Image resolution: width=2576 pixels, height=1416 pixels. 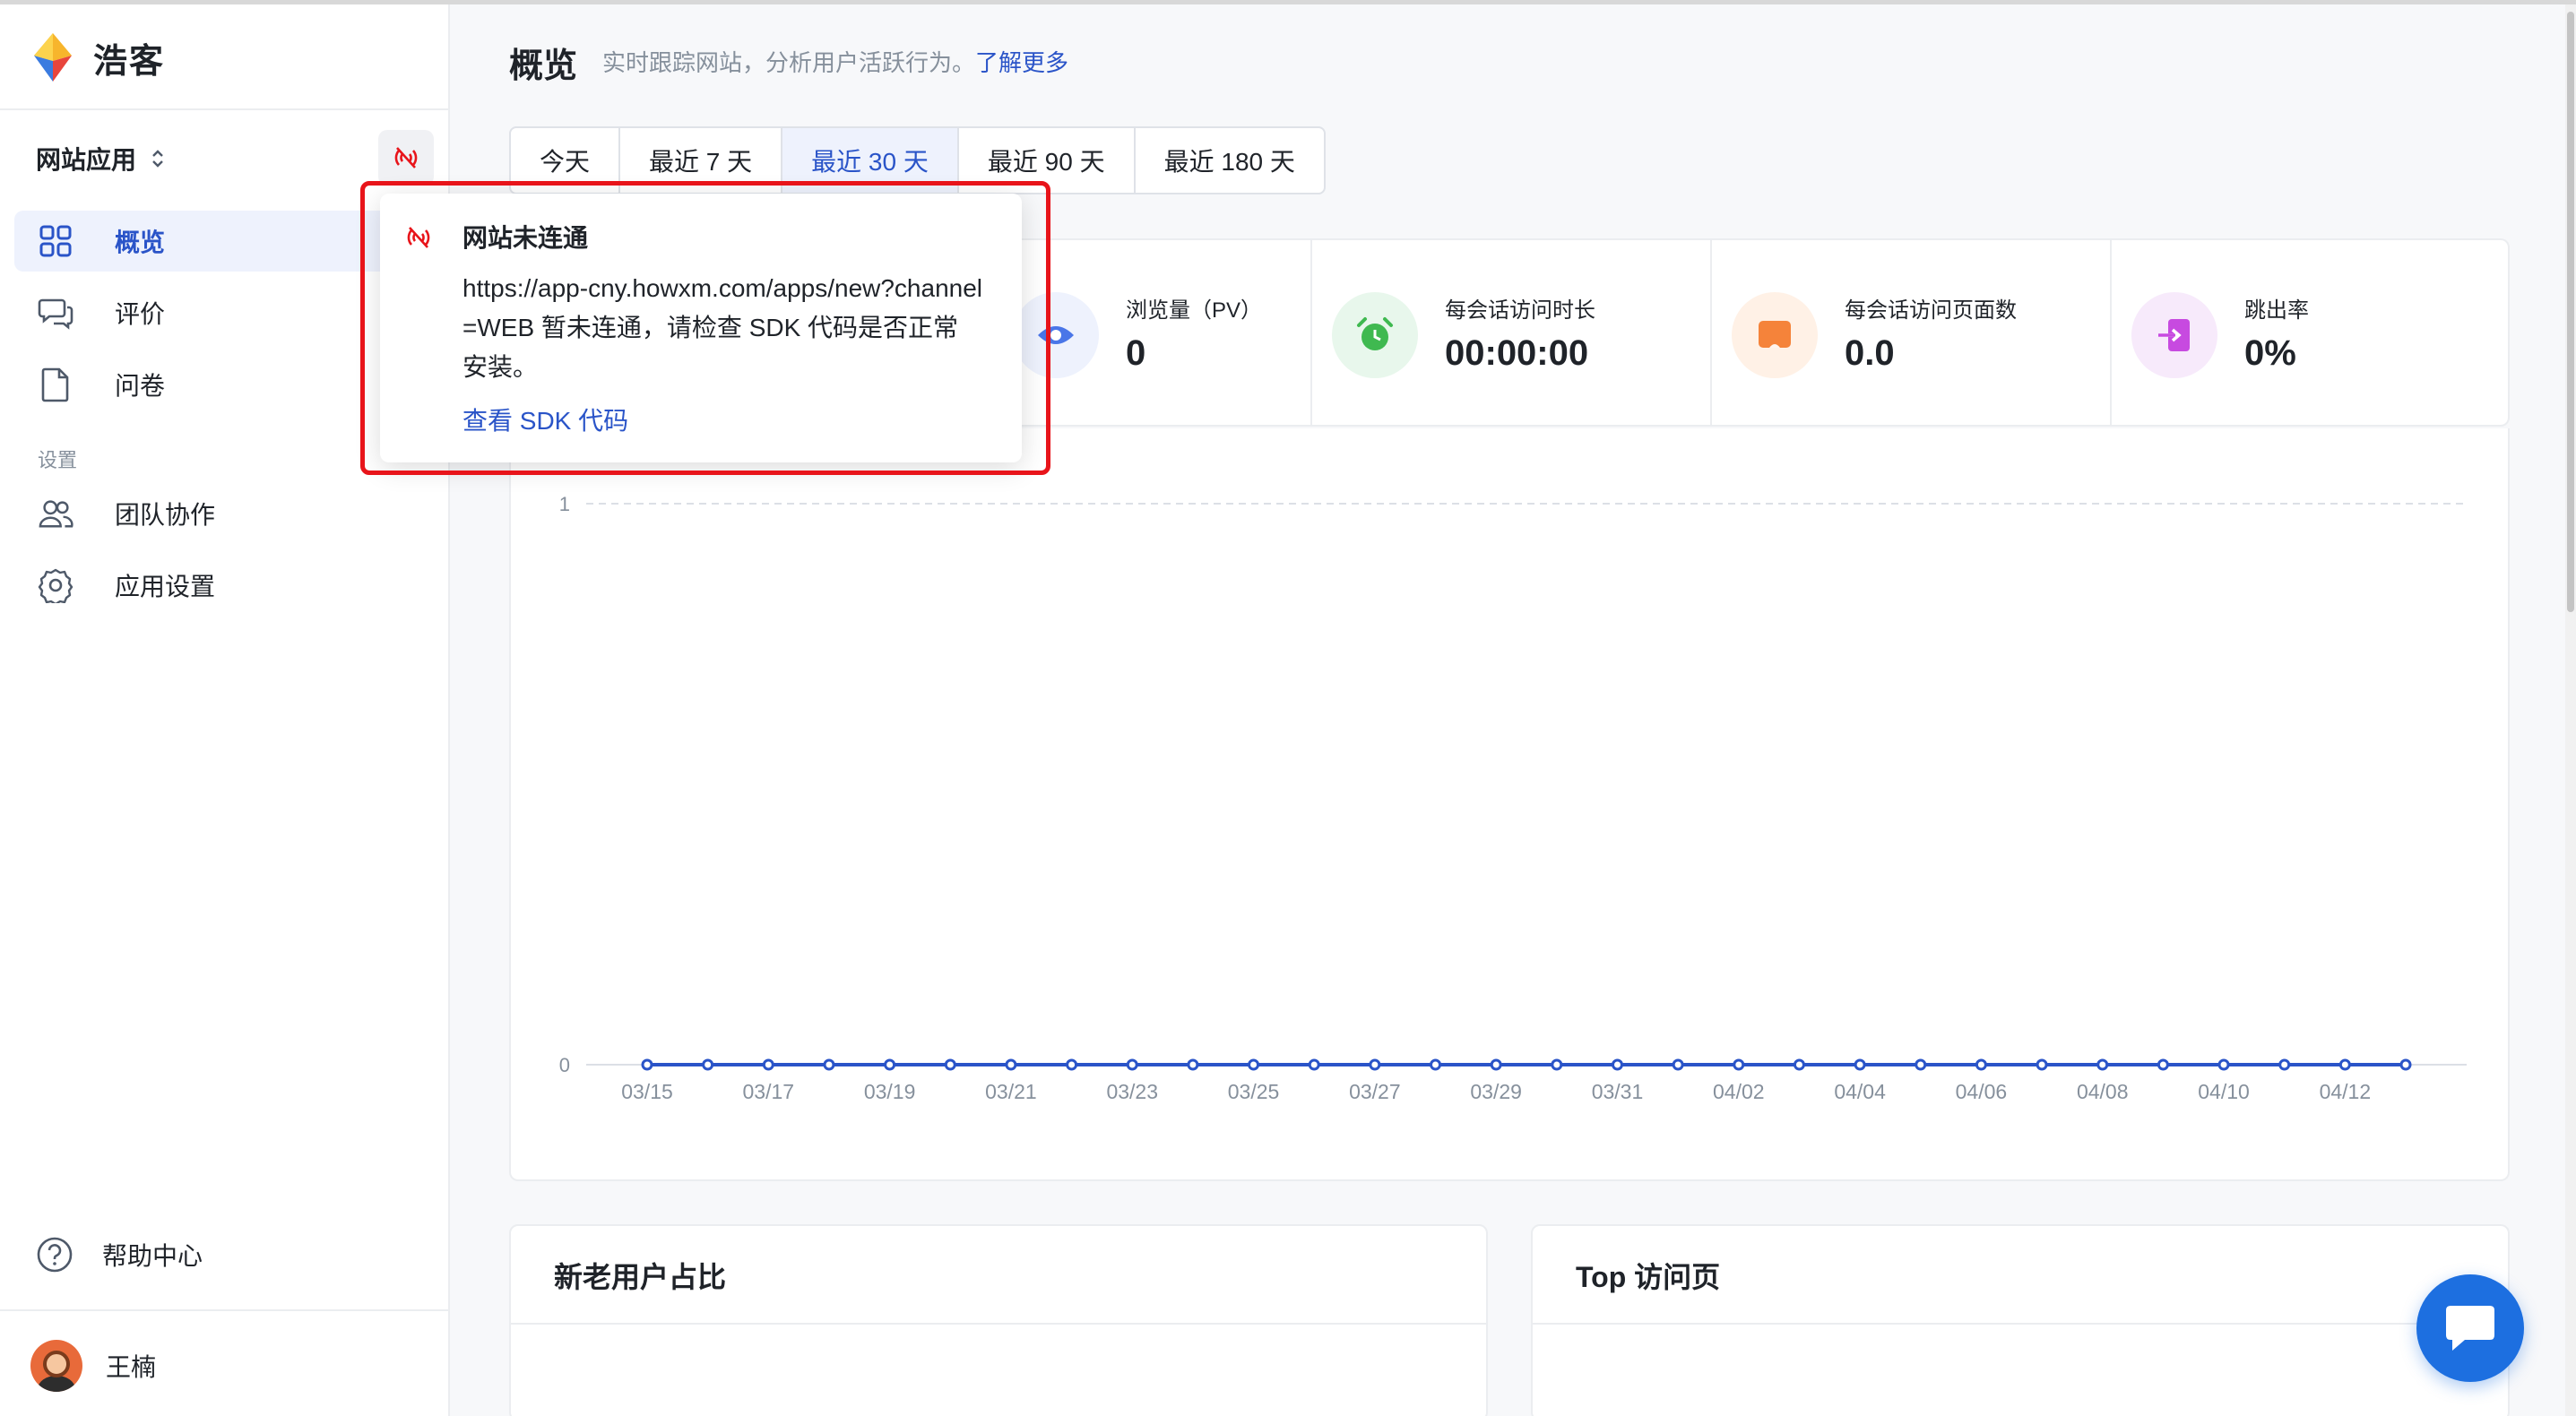 What do you see at coordinates (1520, 310) in the screenshot?
I see `stat-label: 每会话访问时长` at bounding box center [1520, 310].